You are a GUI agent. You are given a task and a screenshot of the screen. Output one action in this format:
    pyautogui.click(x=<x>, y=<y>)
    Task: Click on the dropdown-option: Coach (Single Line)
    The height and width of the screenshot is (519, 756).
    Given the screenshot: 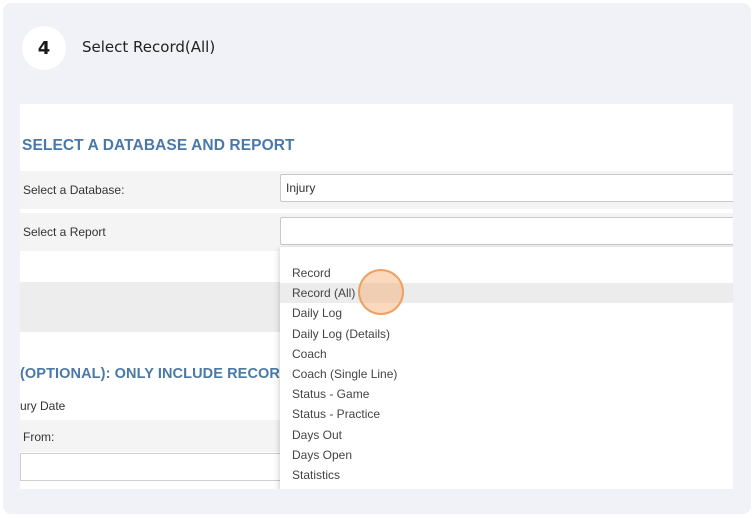 What is the action you would take?
    pyautogui.click(x=506, y=374)
    